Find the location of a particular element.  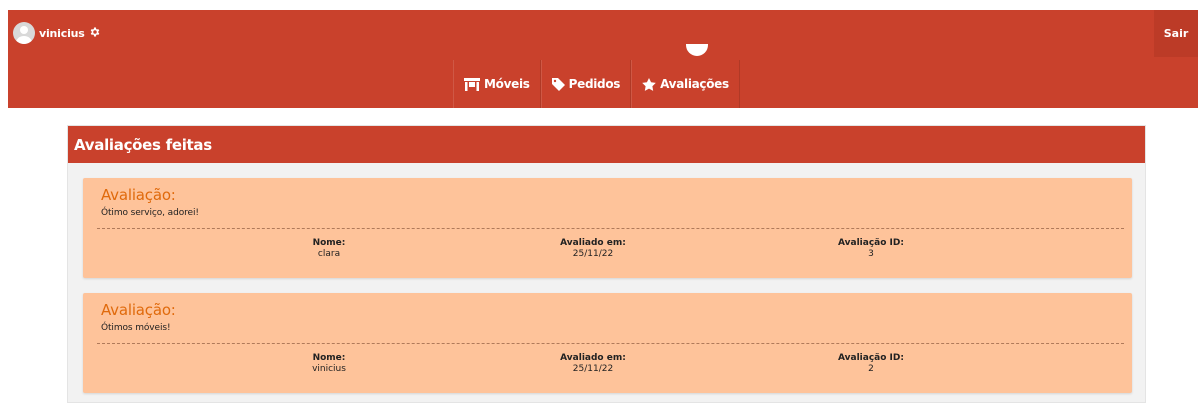

gear-icon is located at coordinates (95, 33).